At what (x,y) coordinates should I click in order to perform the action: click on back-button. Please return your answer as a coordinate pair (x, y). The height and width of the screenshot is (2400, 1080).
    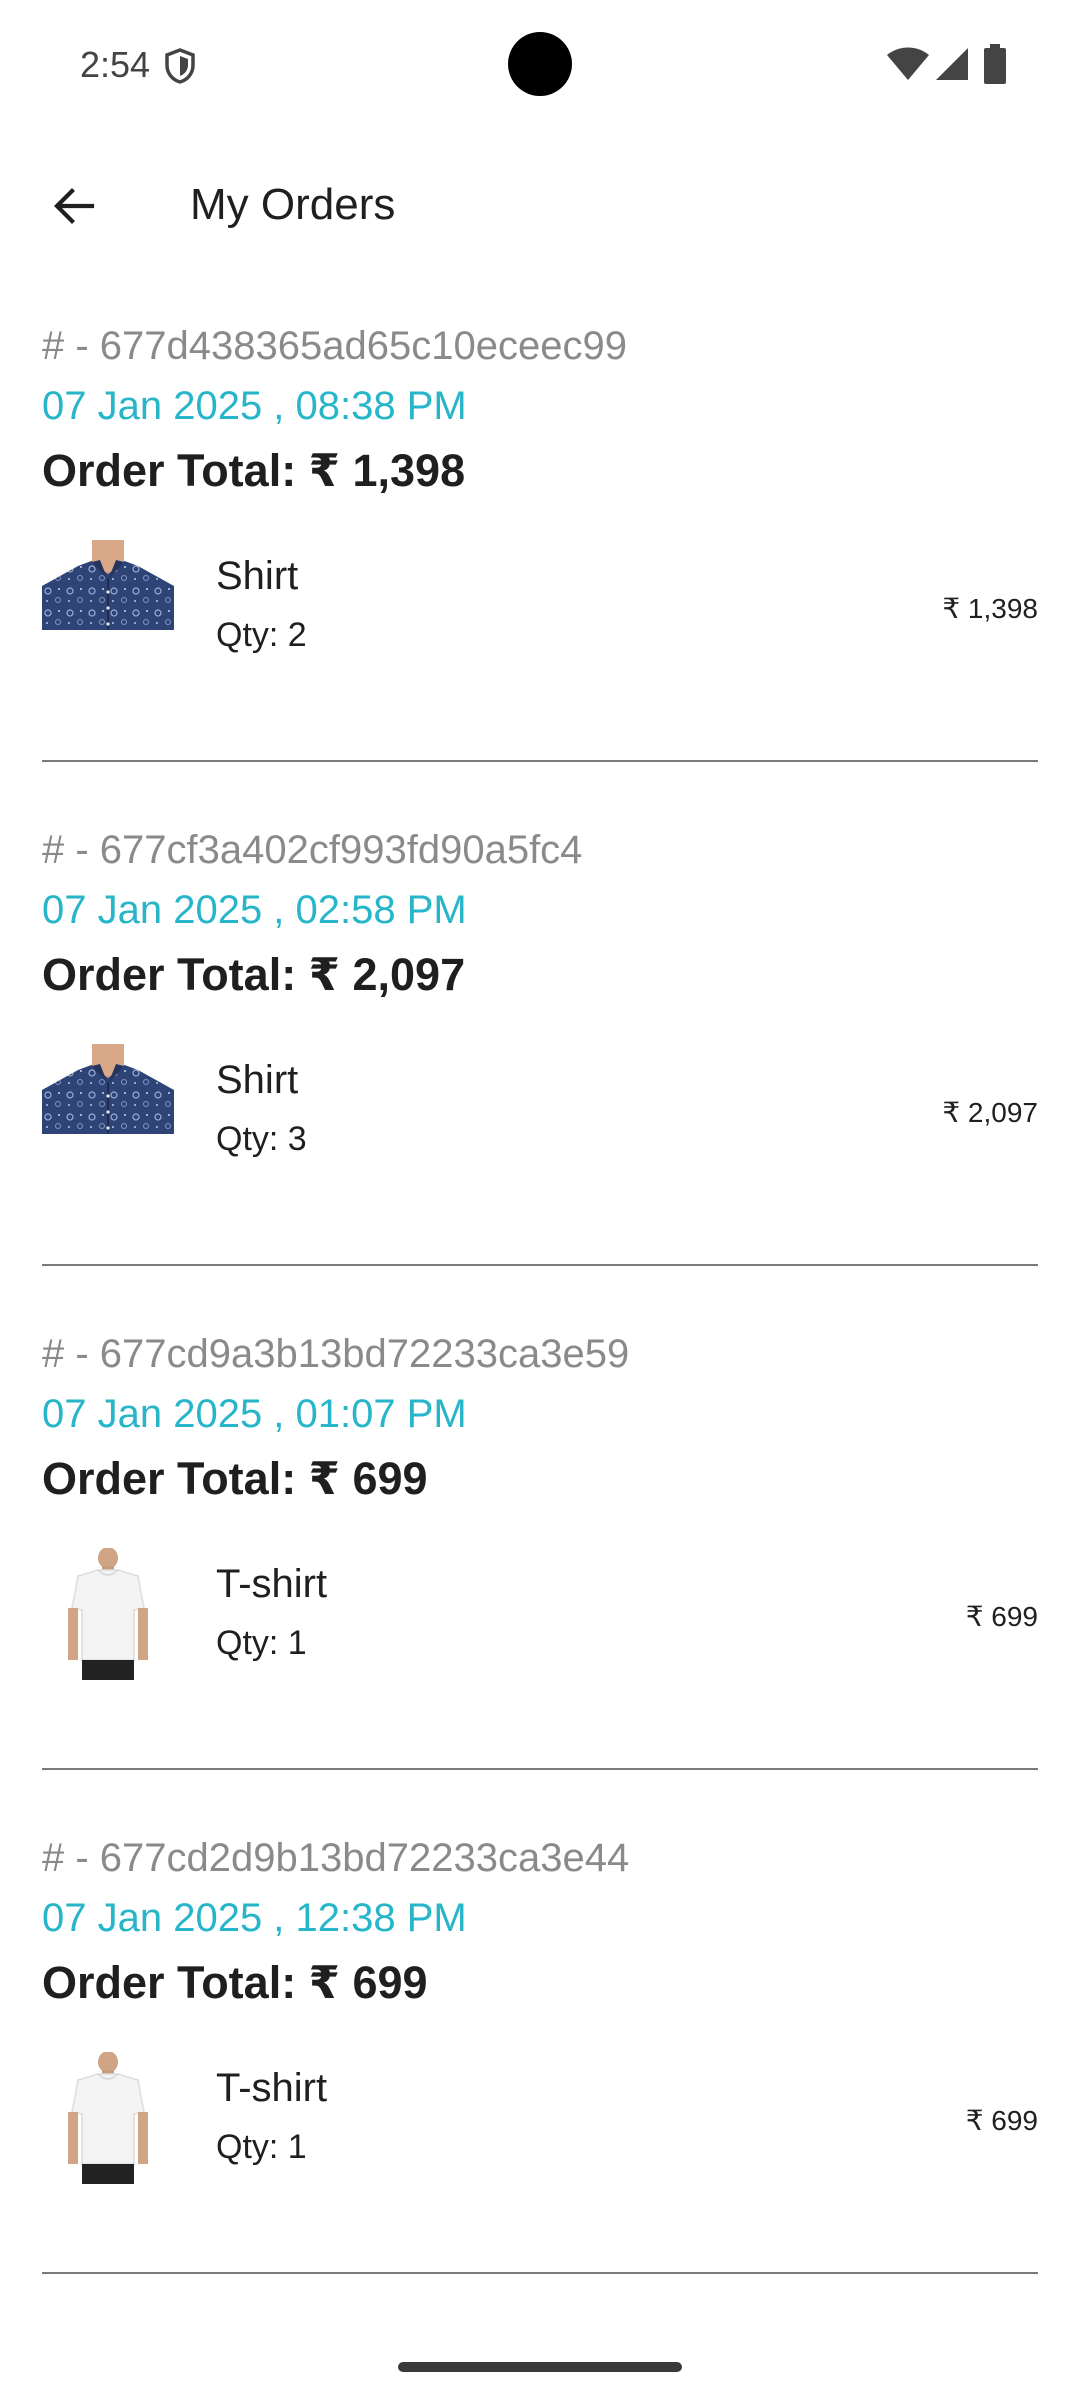
    Looking at the image, I should click on (74, 206).